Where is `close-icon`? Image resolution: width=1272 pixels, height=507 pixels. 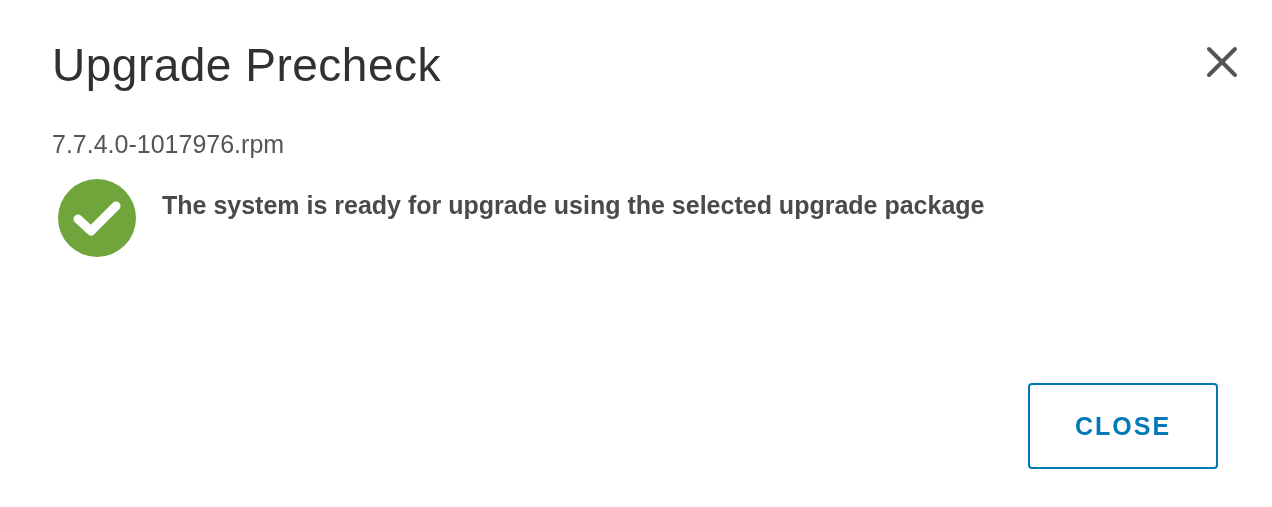
close-icon is located at coordinates (1222, 62).